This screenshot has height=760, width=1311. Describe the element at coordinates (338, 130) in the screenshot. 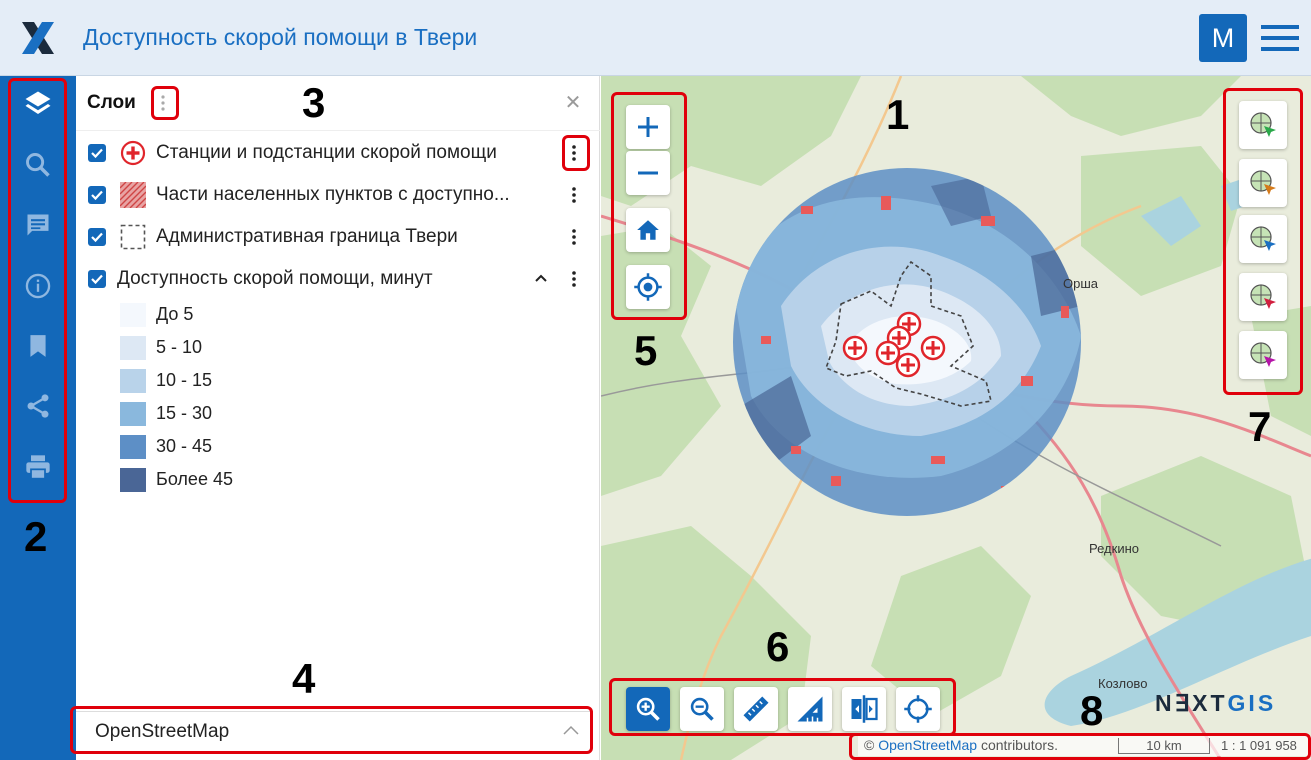

I see `divider` at that location.